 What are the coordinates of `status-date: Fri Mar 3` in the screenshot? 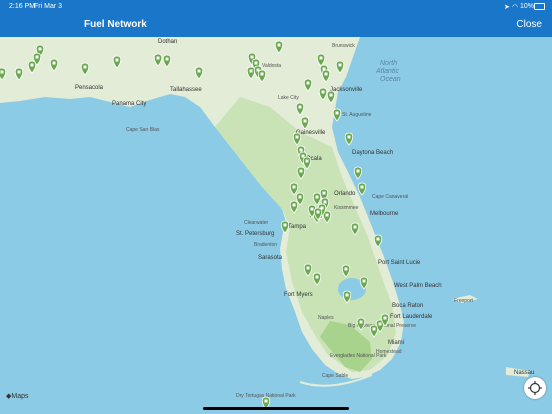 It's located at (48, 6).